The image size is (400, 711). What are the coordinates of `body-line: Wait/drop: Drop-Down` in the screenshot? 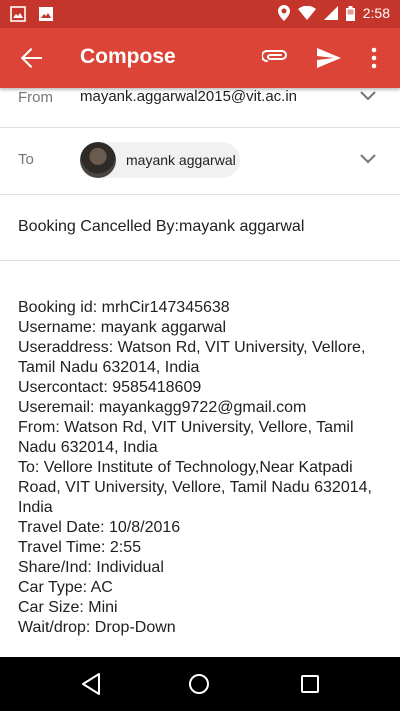 It's located at (97, 627).